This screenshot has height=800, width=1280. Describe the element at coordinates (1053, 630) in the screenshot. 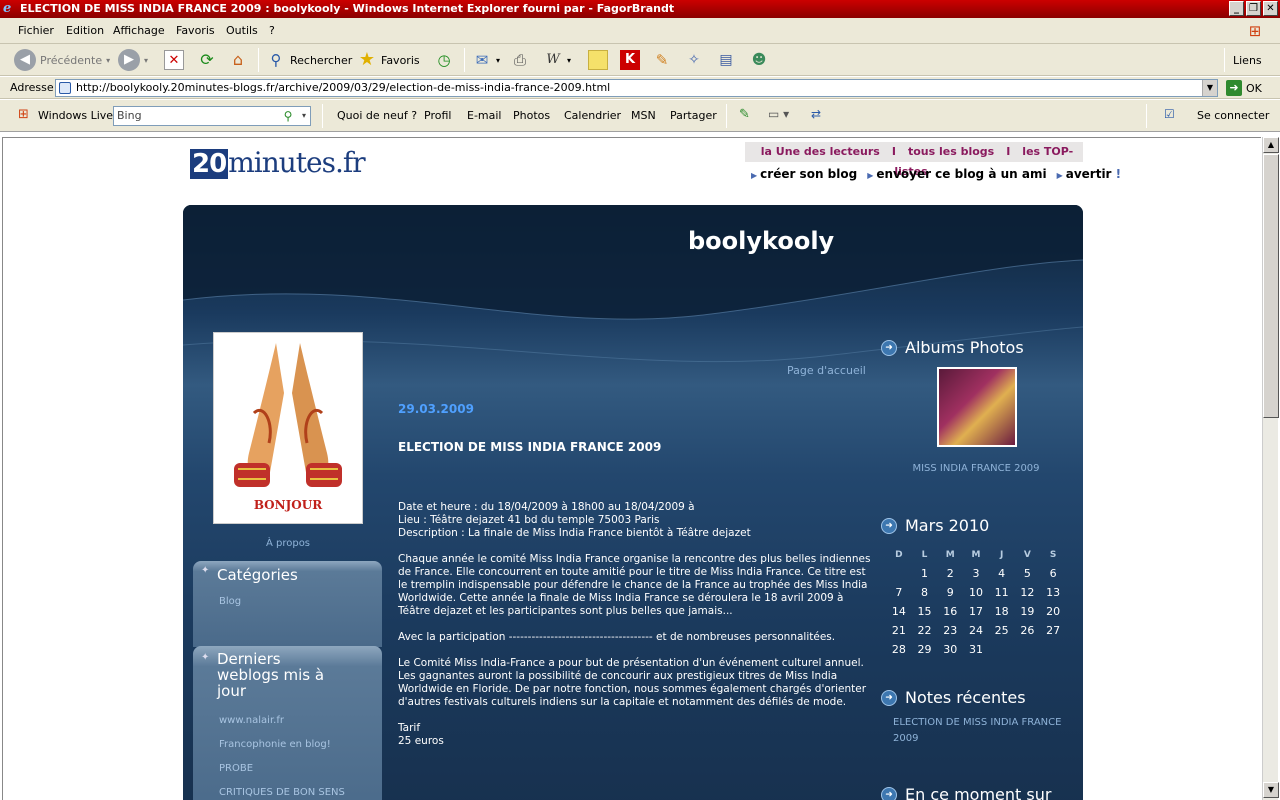

I see `calendar-day: 27` at that location.